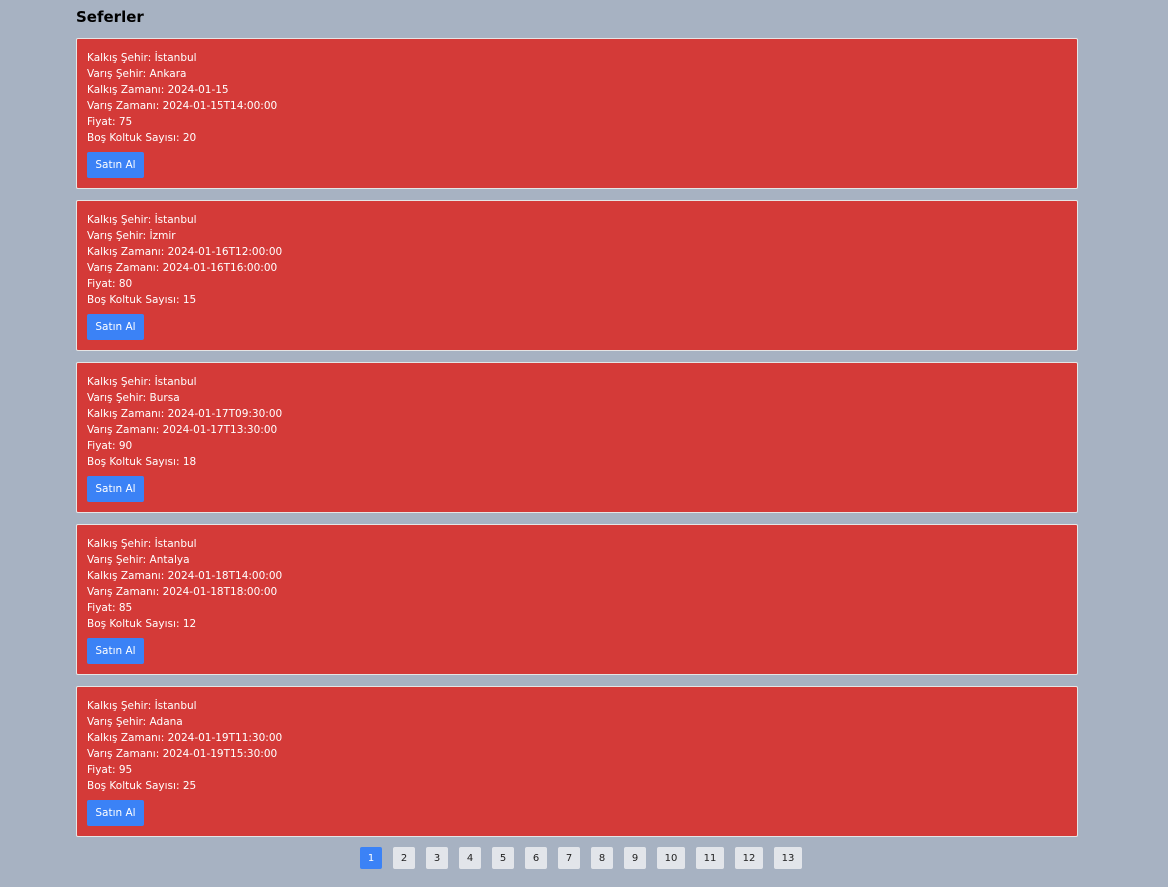  I want to click on empty-seats: Boş Koltuk Sayısı: 12, so click(142, 624).